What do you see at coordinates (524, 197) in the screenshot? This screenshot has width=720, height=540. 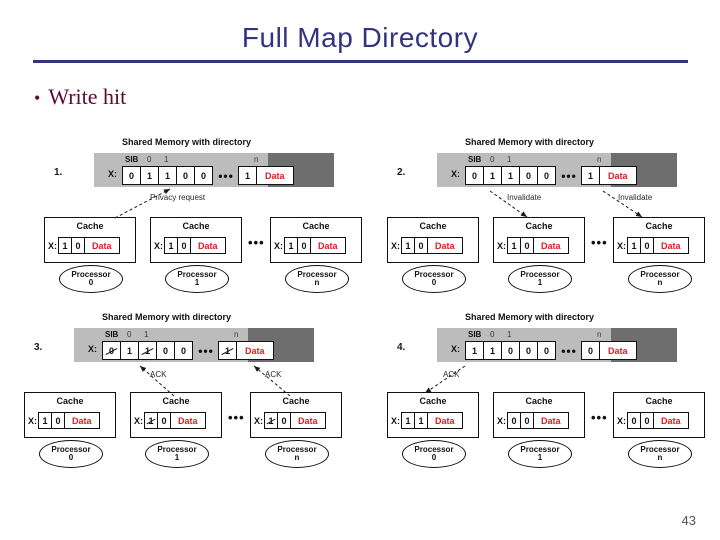 I see `arrow-label: Invalidate` at bounding box center [524, 197].